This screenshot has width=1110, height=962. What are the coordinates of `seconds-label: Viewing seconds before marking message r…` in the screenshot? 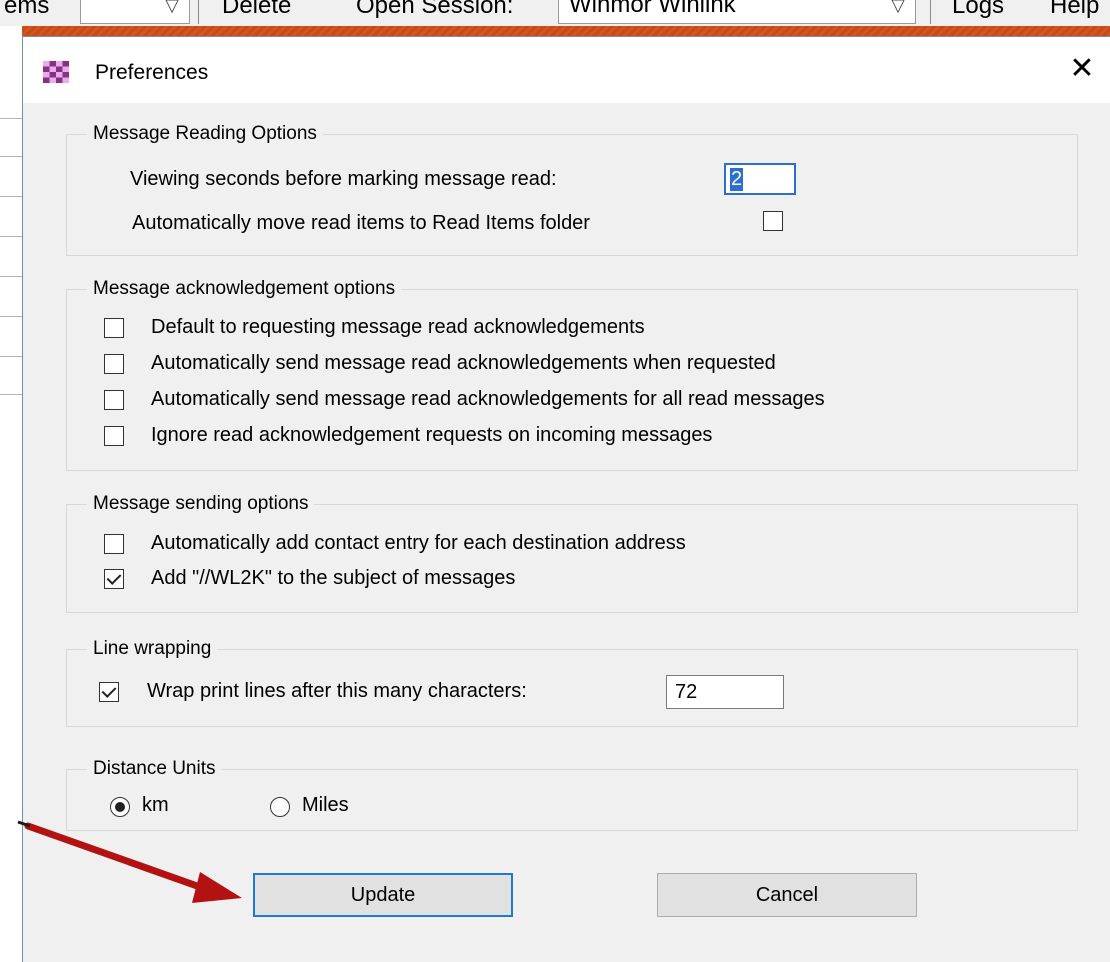 It's located at (343, 179).